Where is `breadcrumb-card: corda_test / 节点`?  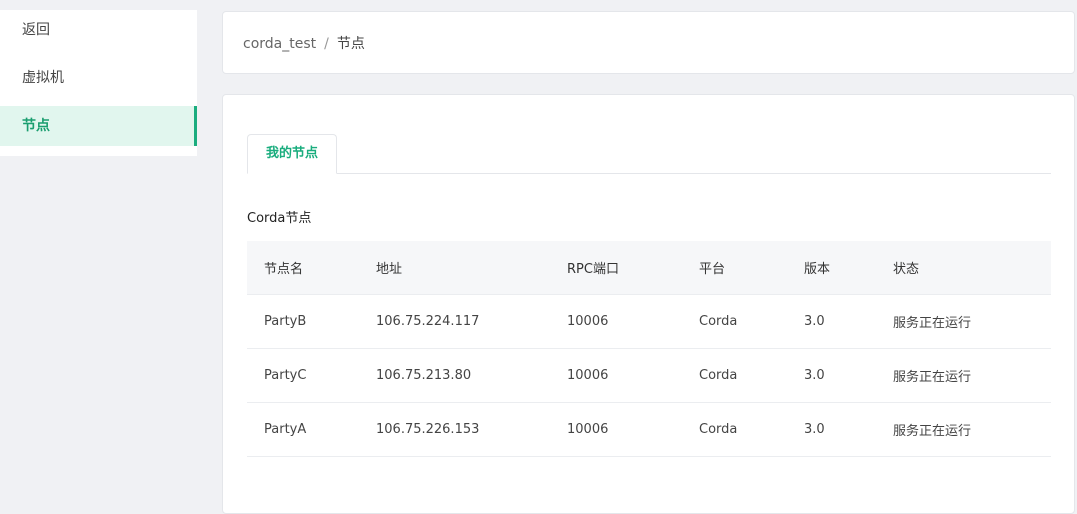
breadcrumb-card: corda_test / 节点 is located at coordinates (648, 42).